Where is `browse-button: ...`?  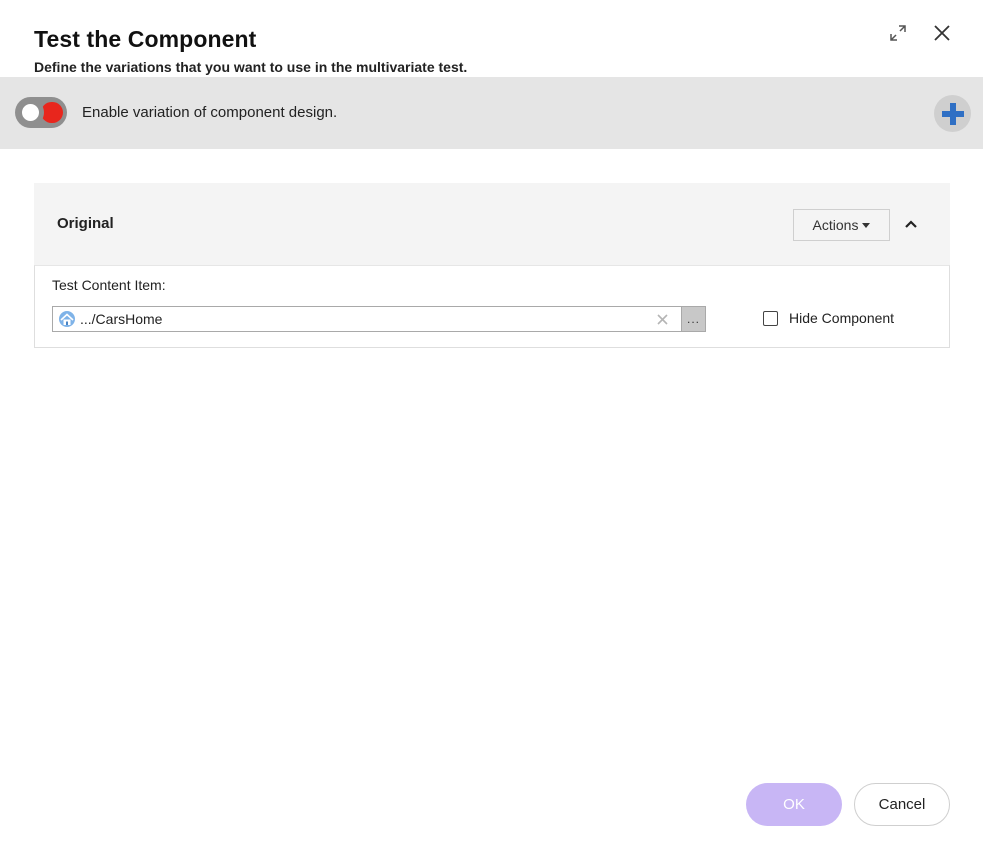 browse-button: ... is located at coordinates (693, 319).